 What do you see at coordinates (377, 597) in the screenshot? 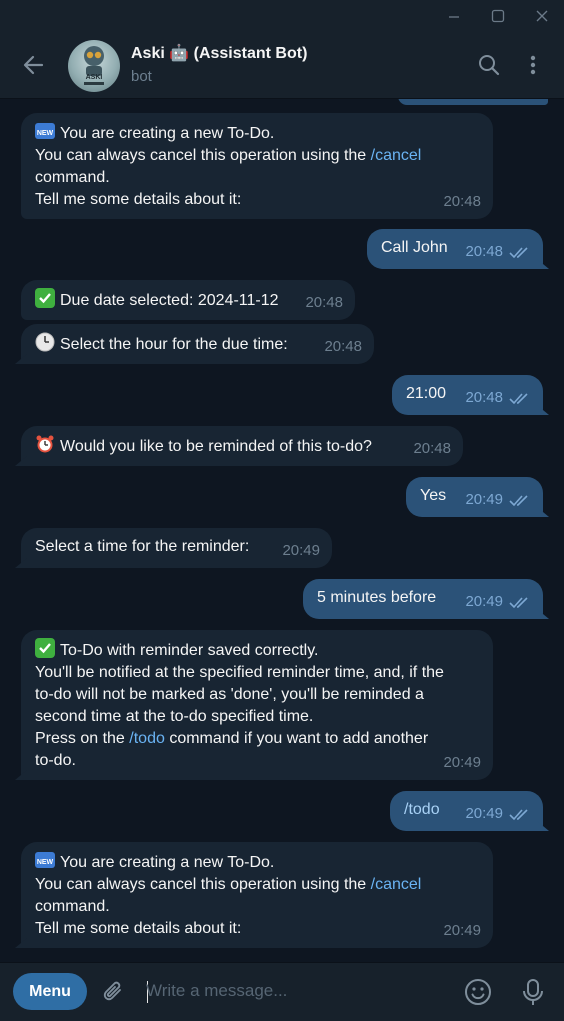
I see `message-text: 5 minutes before` at bounding box center [377, 597].